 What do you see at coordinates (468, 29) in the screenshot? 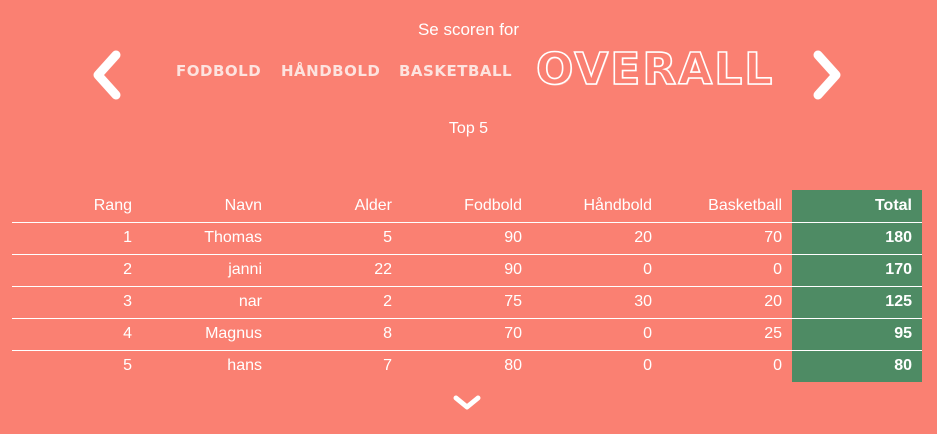
I see `header-title: Se scoren for` at bounding box center [468, 29].